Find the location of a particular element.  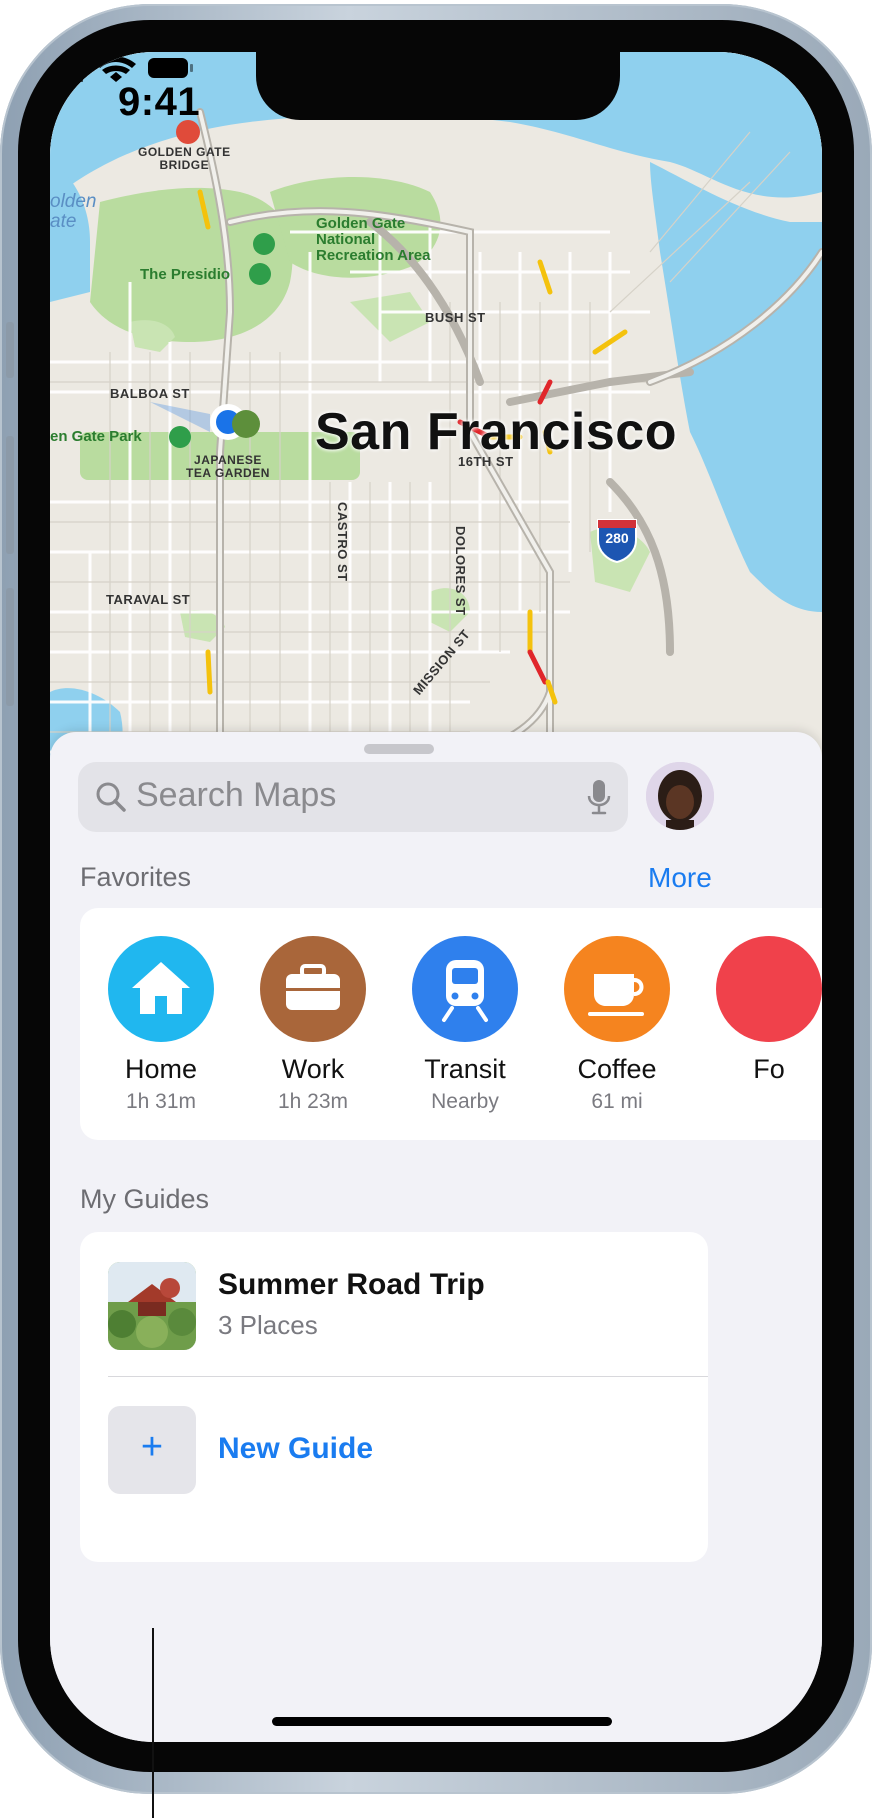

my-guides-title: My Guides is located at coordinates (145, 1199).